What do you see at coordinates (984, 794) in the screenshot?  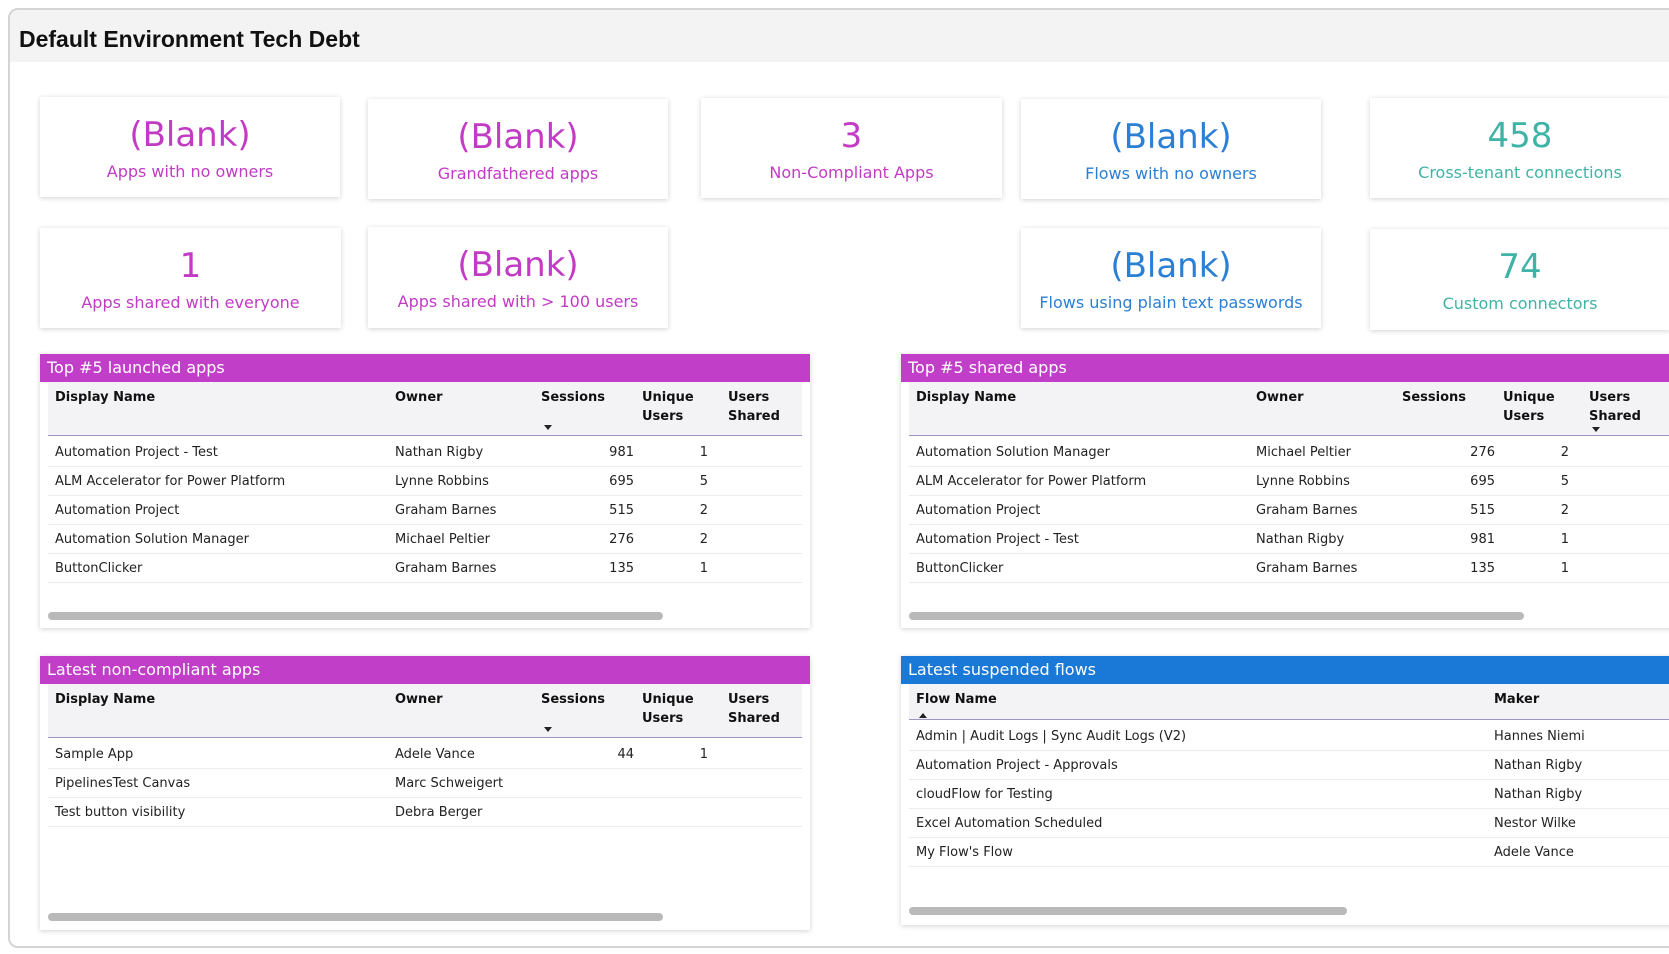 I see `cell-flow-name: cloudFlow for Testing` at bounding box center [984, 794].